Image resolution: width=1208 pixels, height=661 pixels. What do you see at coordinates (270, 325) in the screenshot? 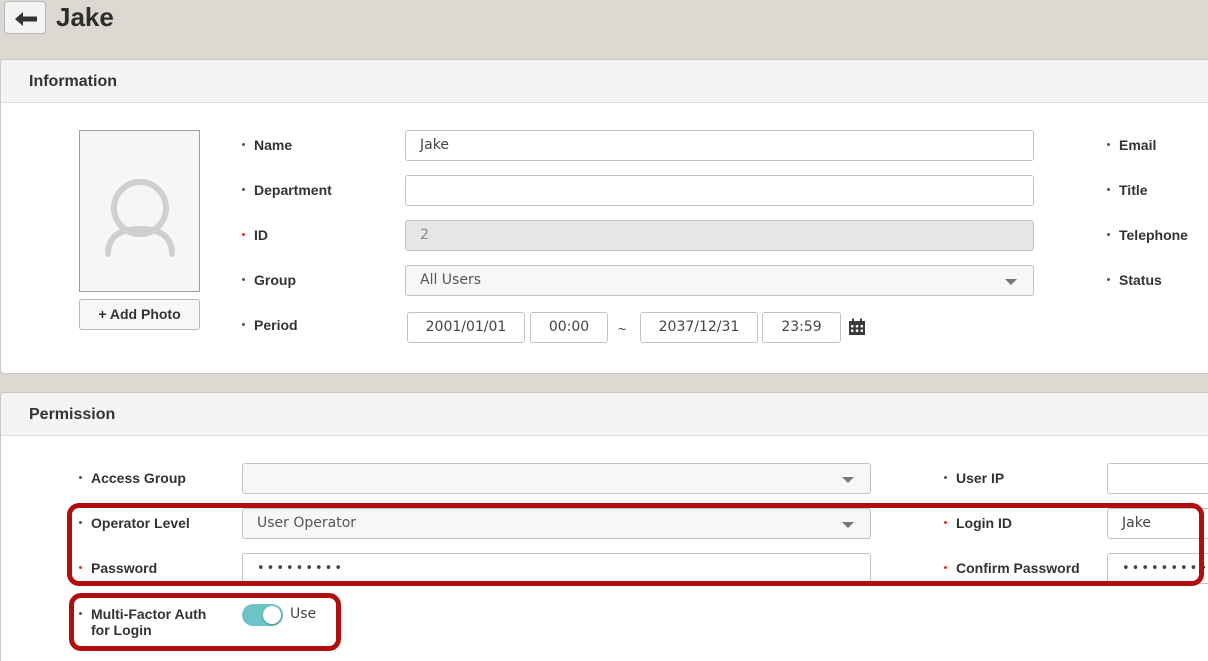
I see `period-label: Period` at bounding box center [270, 325].